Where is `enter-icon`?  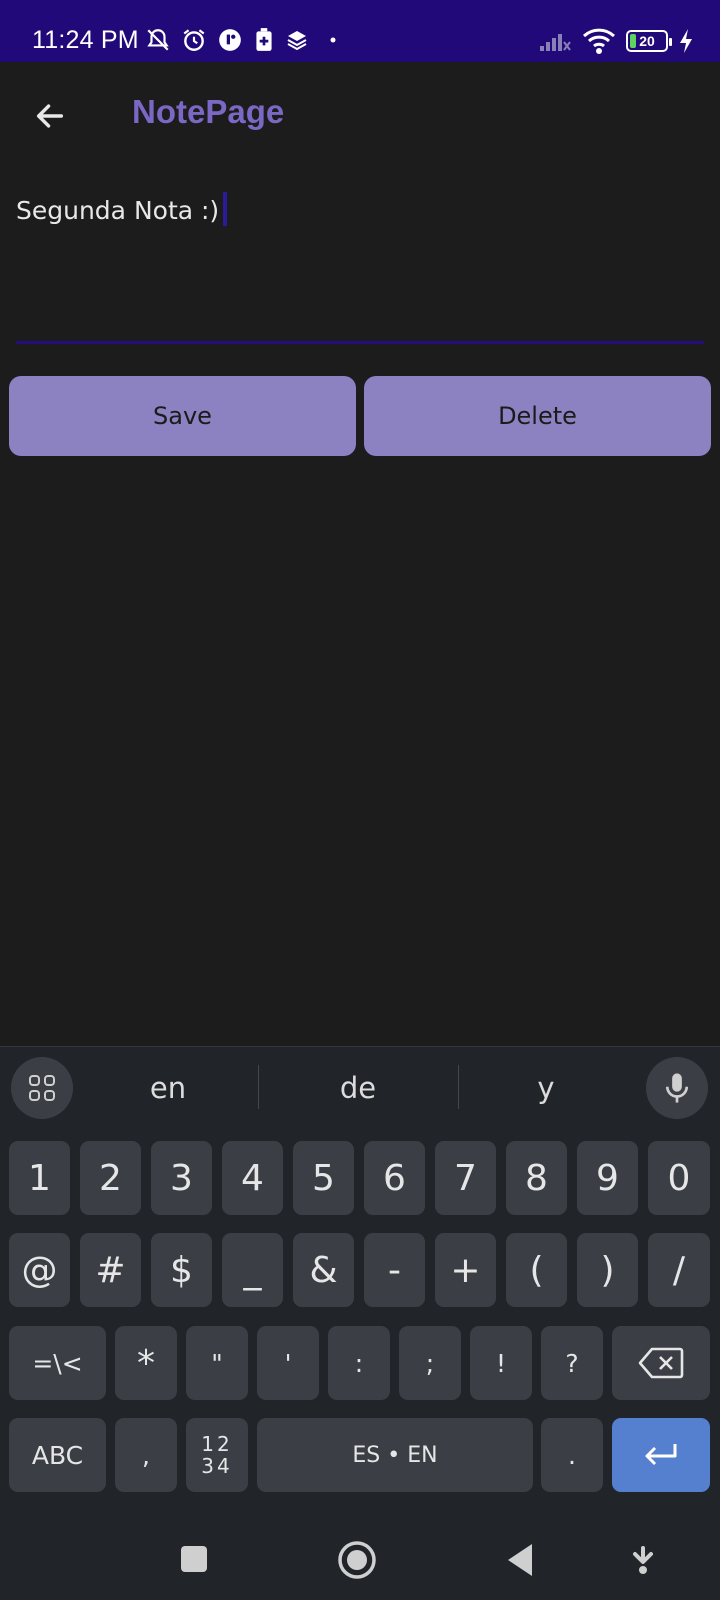 enter-icon is located at coordinates (661, 1455).